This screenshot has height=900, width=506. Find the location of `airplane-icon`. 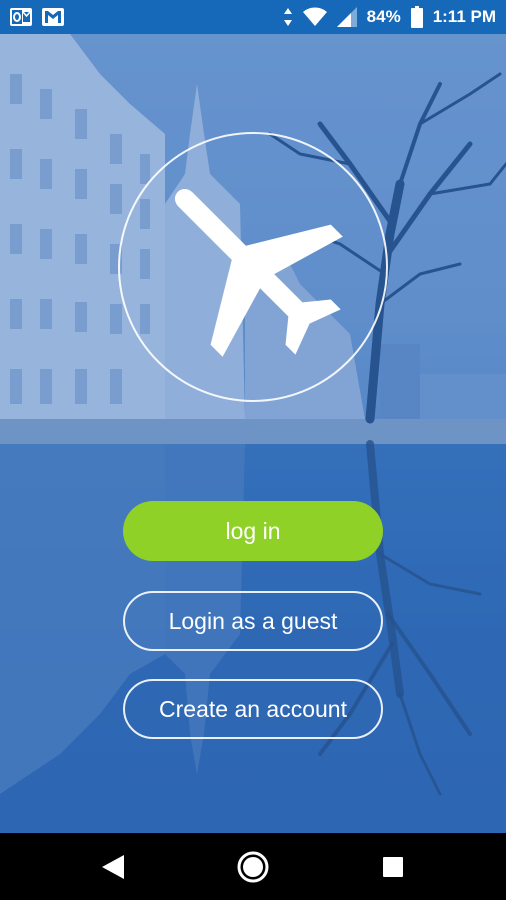

airplane-icon is located at coordinates (258, 272).